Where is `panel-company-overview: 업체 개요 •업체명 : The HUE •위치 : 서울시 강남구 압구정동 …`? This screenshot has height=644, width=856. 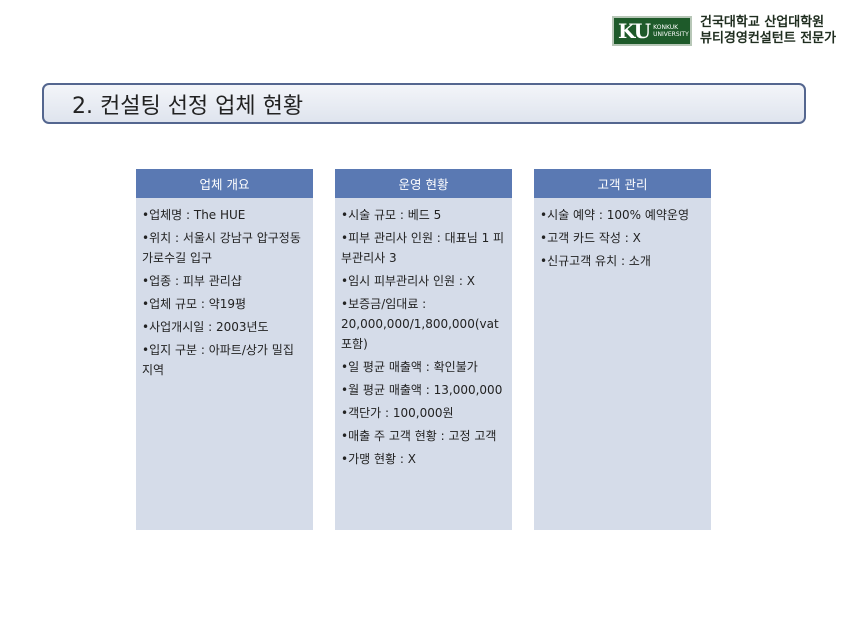
panel-company-overview: 업체 개요 •업체명 : The HUE •위치 : 서울시 강남구 압구정동 … is located at coordinates (224, 349).